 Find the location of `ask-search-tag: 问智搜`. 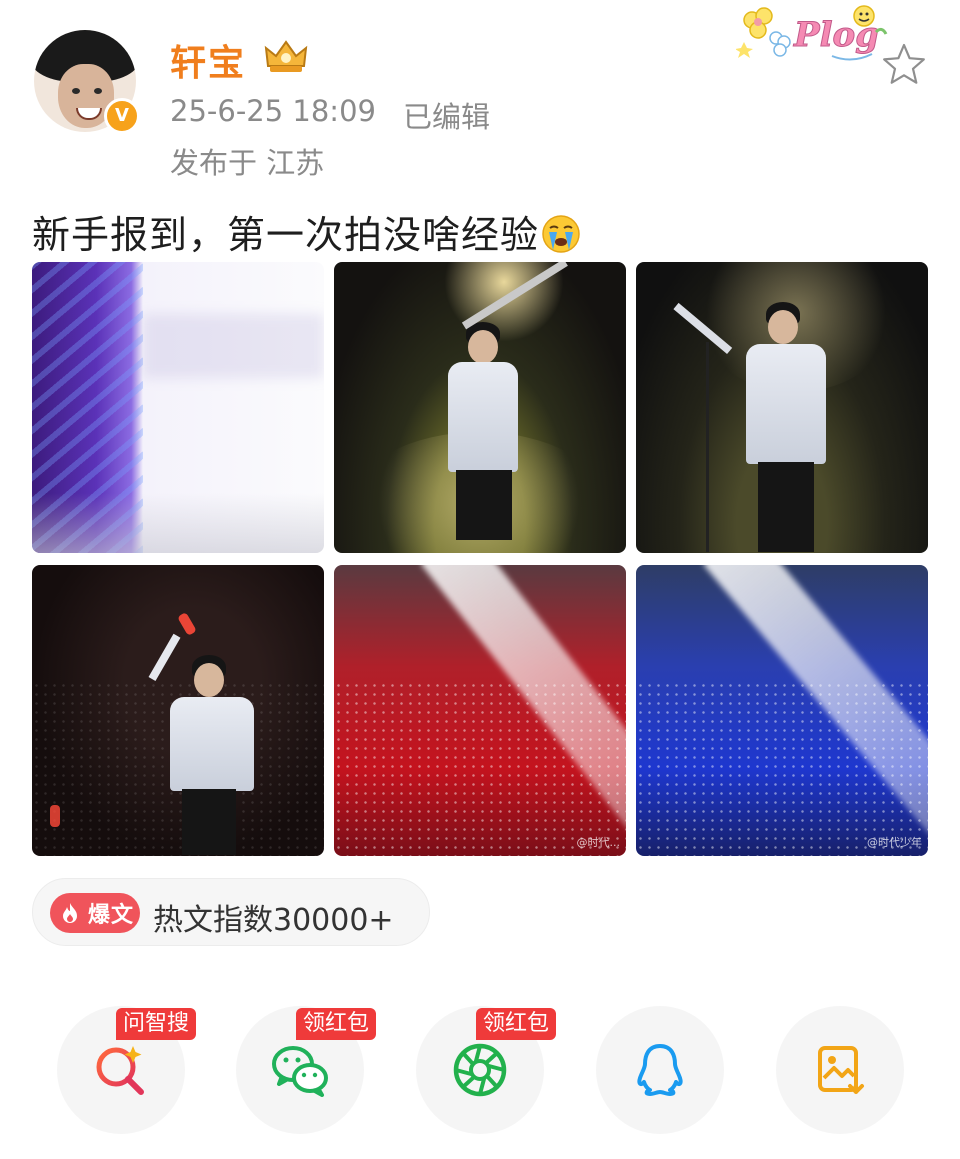

ask-search-tag: 问智搜 is located at coordinates (156, 1024).